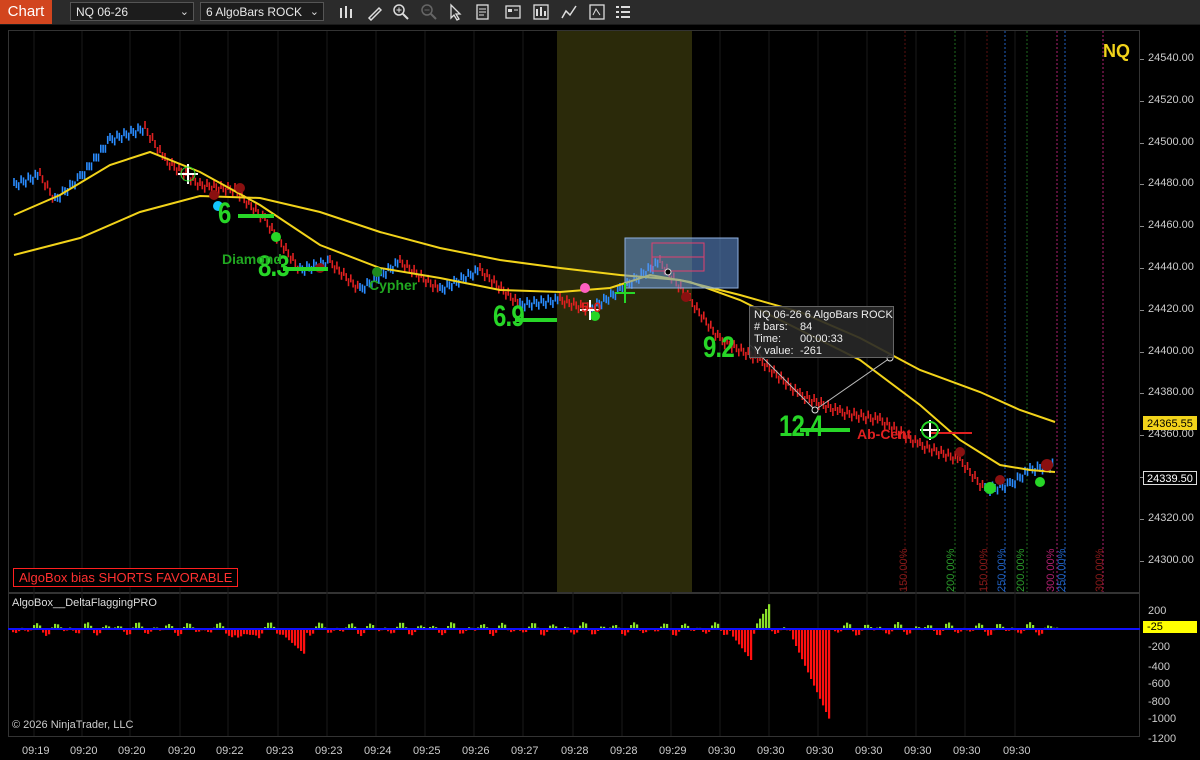 The image size is (1200, 760). I want to click on price-tick-label: 24380.00, so click(1171, 392).